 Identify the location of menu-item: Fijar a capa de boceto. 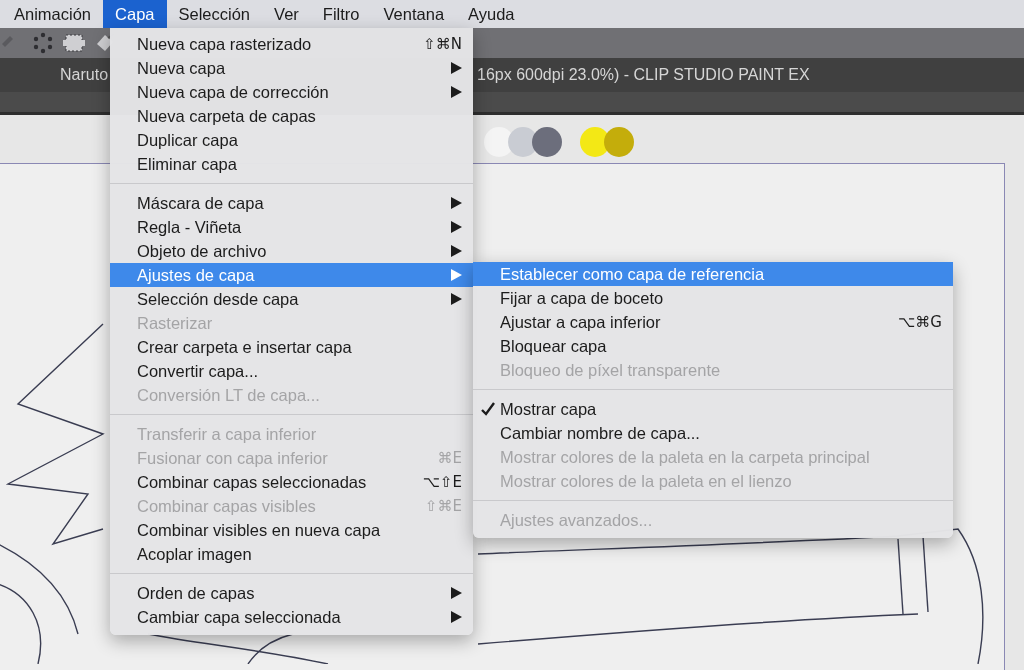
(713, 298).